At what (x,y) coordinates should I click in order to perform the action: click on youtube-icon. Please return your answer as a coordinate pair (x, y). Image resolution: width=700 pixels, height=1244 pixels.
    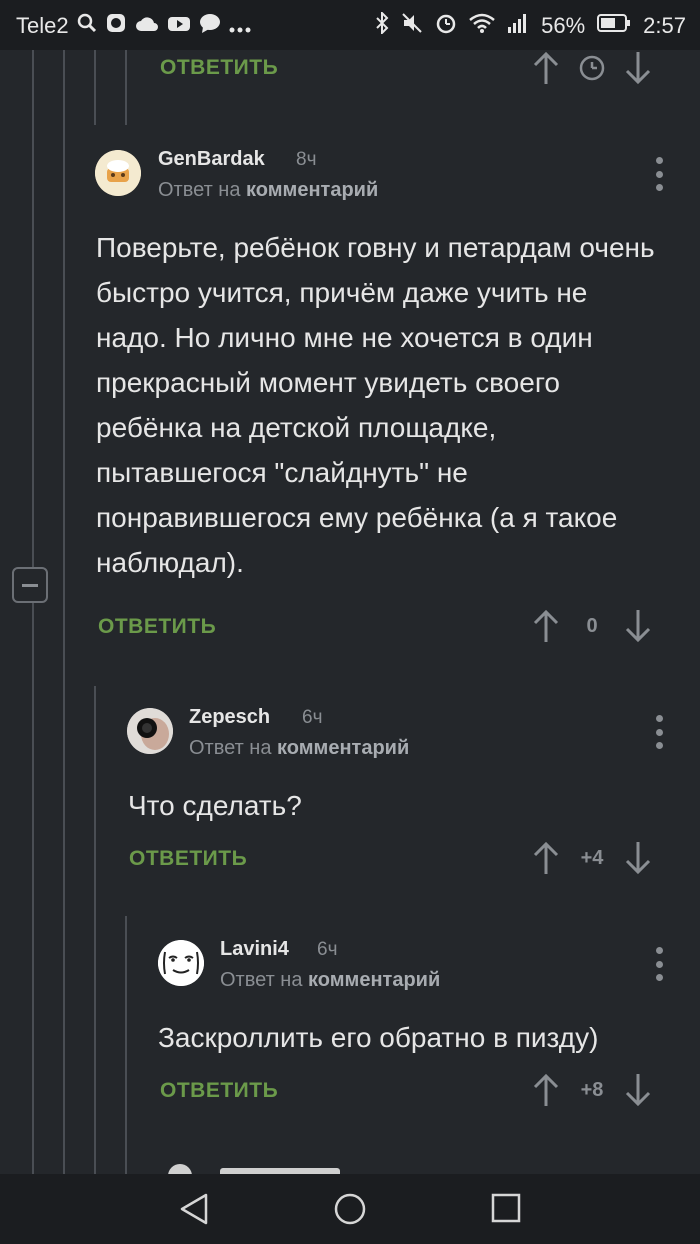
    Looking at the image, I should click on (179, 26).